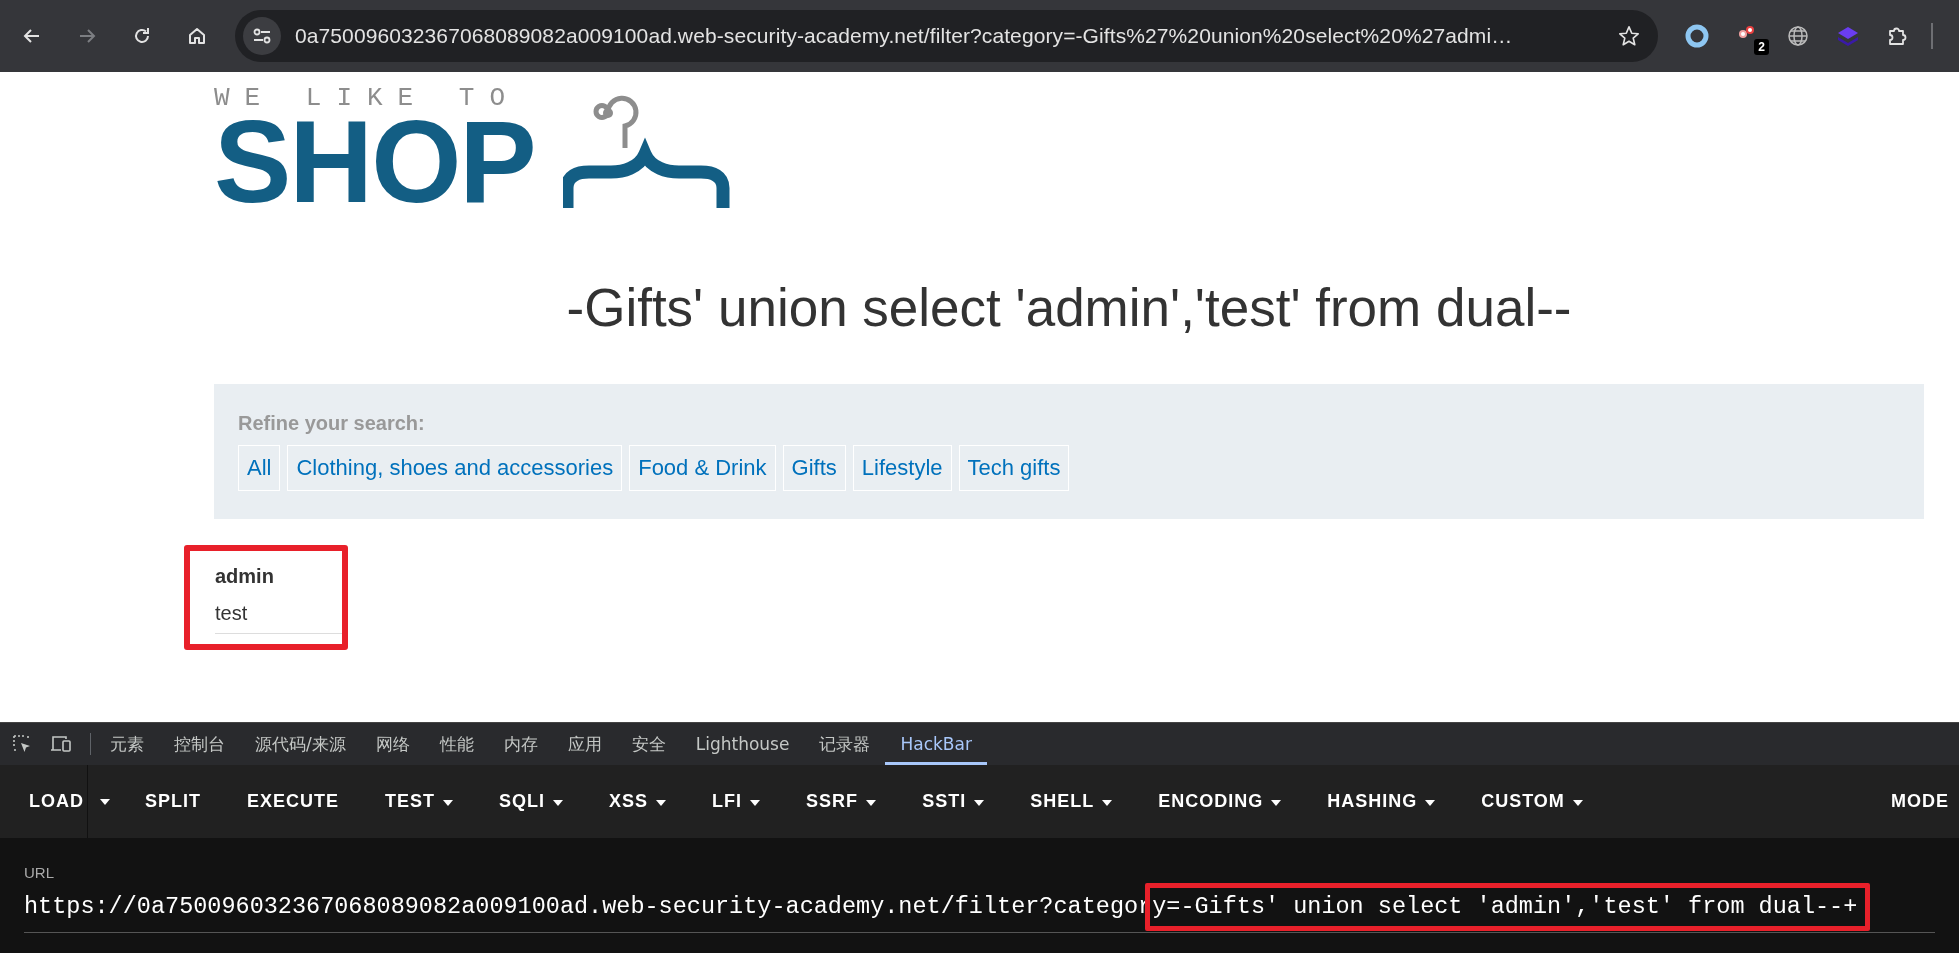 Image resolution: width=1959 pixels, height=953 pixels. What do you see at coordinates (702, 467) in the screenshot?
I see `category-link: Food & Drink` at bounding box center [702, 467].